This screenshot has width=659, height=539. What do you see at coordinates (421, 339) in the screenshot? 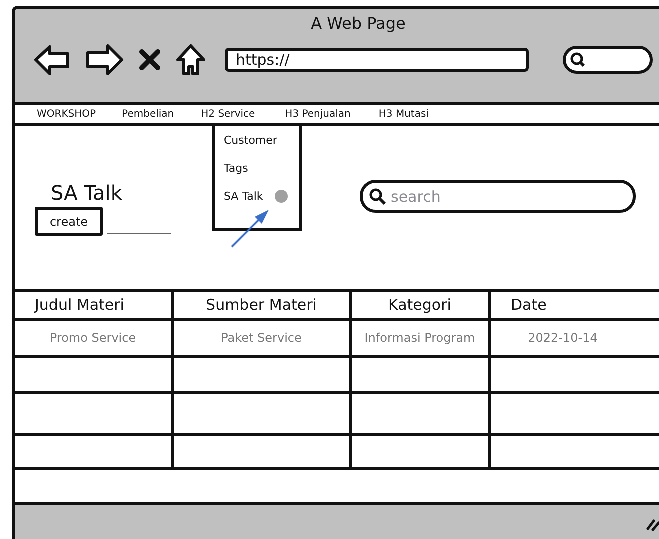
I see `table-cell: Informasi Program` at bounding box center [421, 339].